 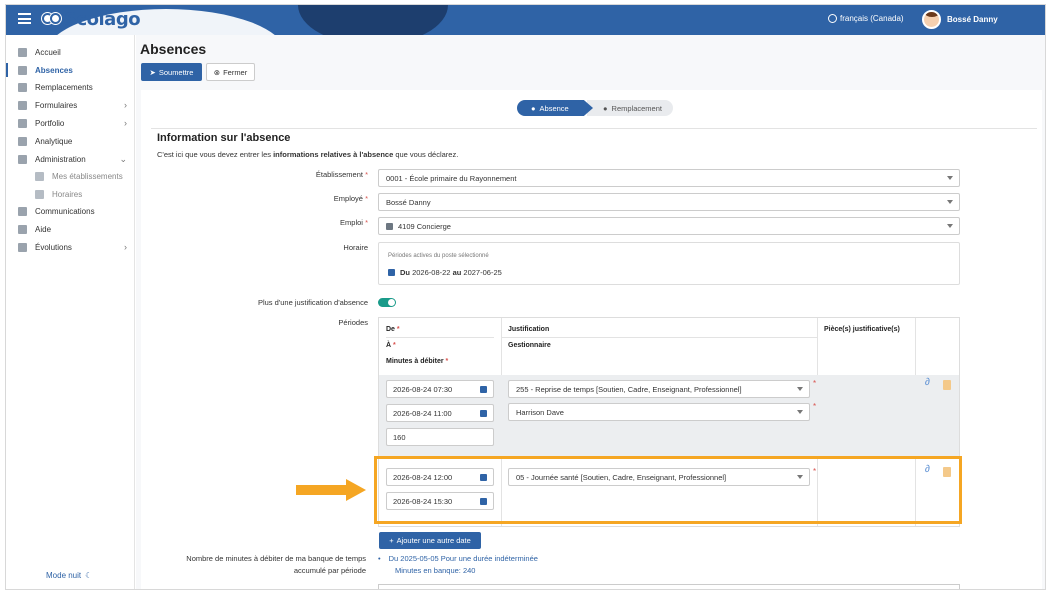 What do you see at coordinates (659, 412) in the screenshot?
I see `gestionnaire-select: Harrison Dave` at bounding box center [659, 412].